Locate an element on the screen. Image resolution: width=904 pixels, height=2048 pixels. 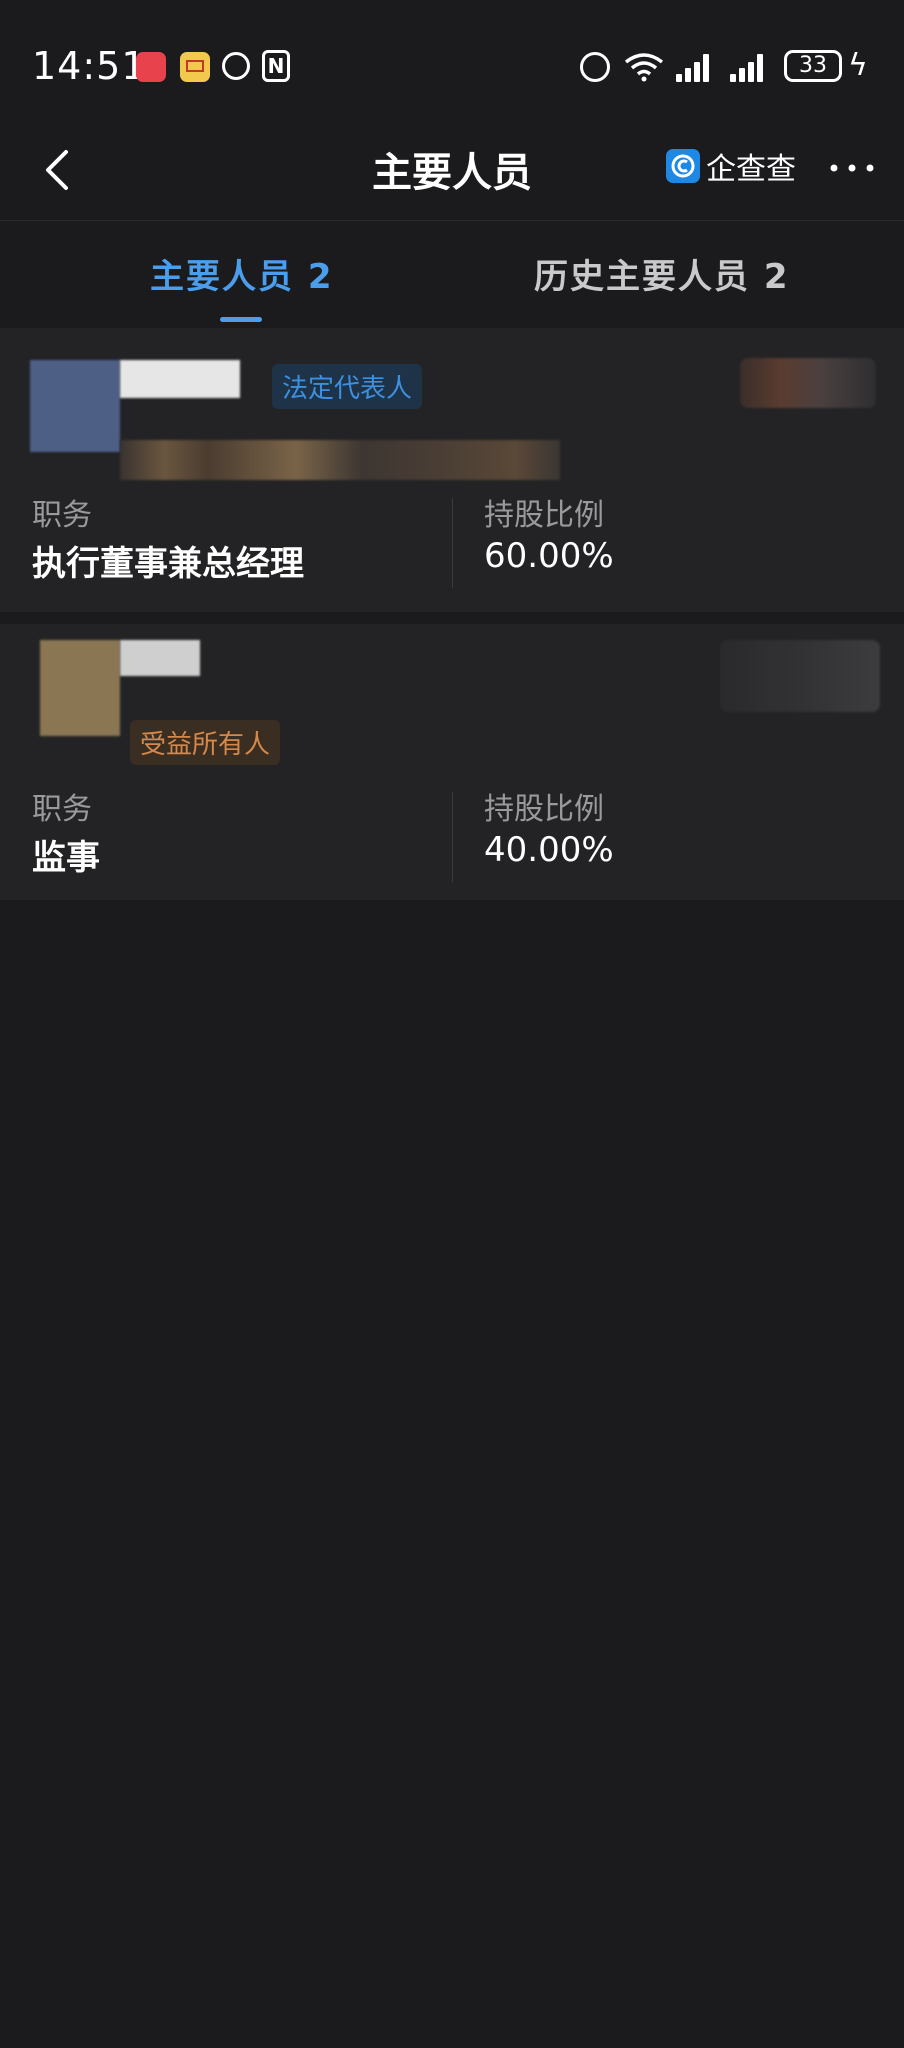
qichacha-logo-icon is located at coordinates (683, 166).